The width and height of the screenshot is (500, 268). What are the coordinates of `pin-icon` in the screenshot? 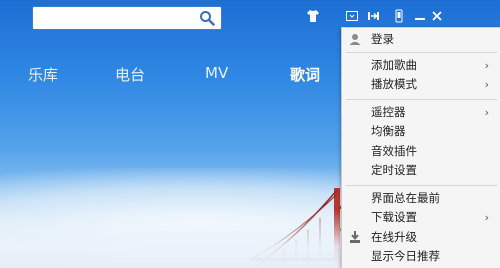 It's located at (374, 16).